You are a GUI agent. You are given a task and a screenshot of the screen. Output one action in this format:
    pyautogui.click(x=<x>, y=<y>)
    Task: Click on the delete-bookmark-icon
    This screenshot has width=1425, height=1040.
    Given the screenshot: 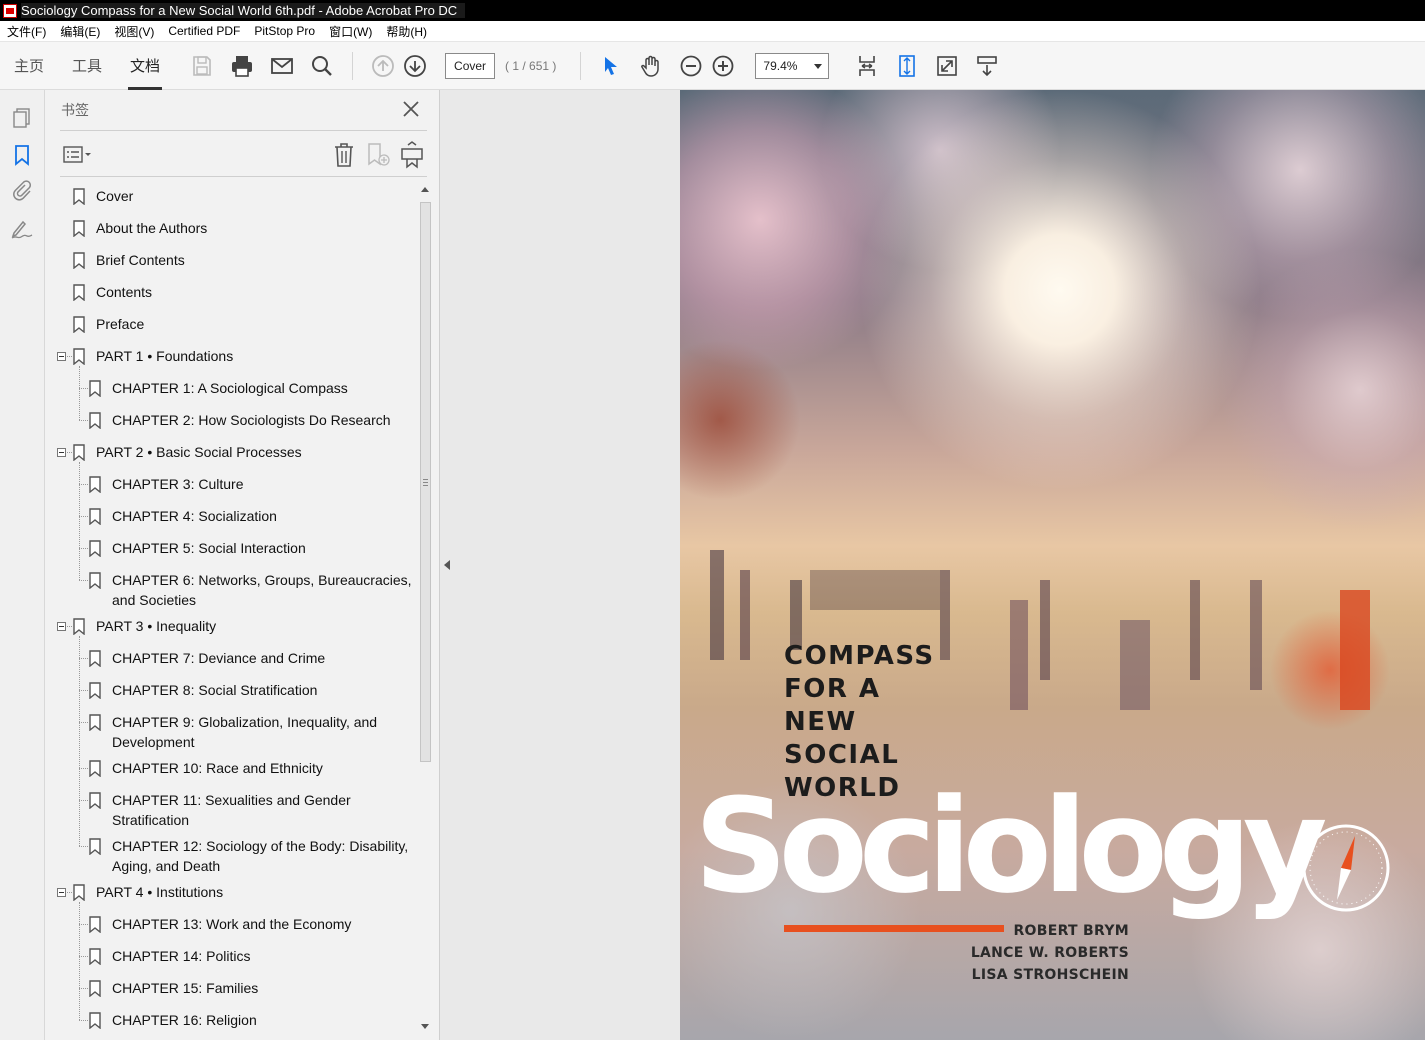 What is the action you would take?
    pyautogui.click(x=344, y=155)
    